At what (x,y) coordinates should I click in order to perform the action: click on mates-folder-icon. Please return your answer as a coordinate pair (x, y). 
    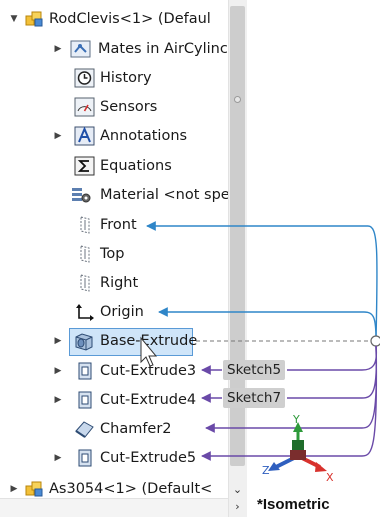
    Looking at the image, I should click on (80, 49).